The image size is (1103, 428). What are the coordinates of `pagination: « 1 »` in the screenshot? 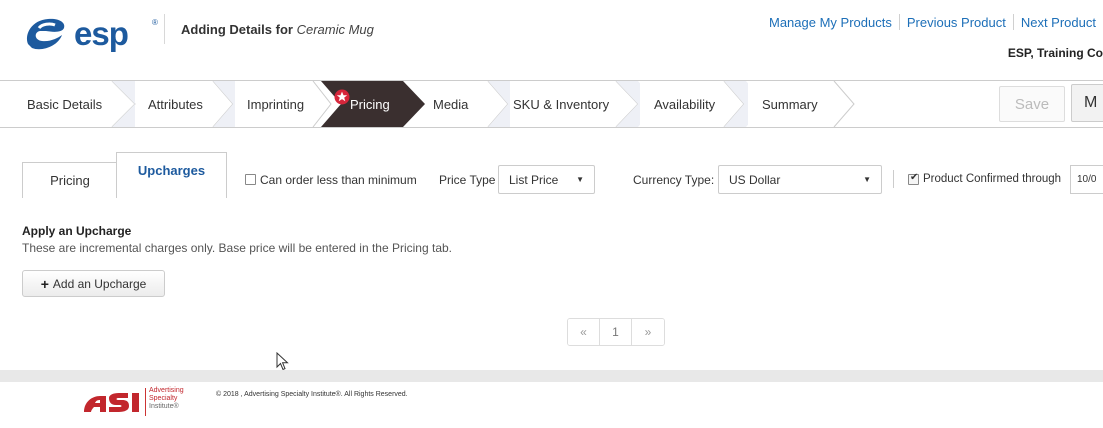 It's located at (616, 332).